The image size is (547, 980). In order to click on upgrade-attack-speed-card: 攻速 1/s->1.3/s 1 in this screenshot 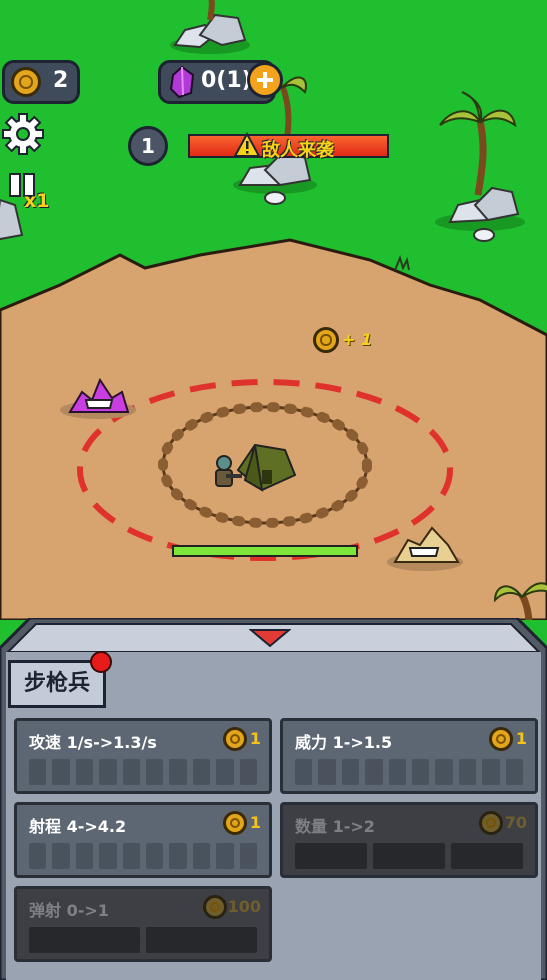, I will do `click(143, 756)`.